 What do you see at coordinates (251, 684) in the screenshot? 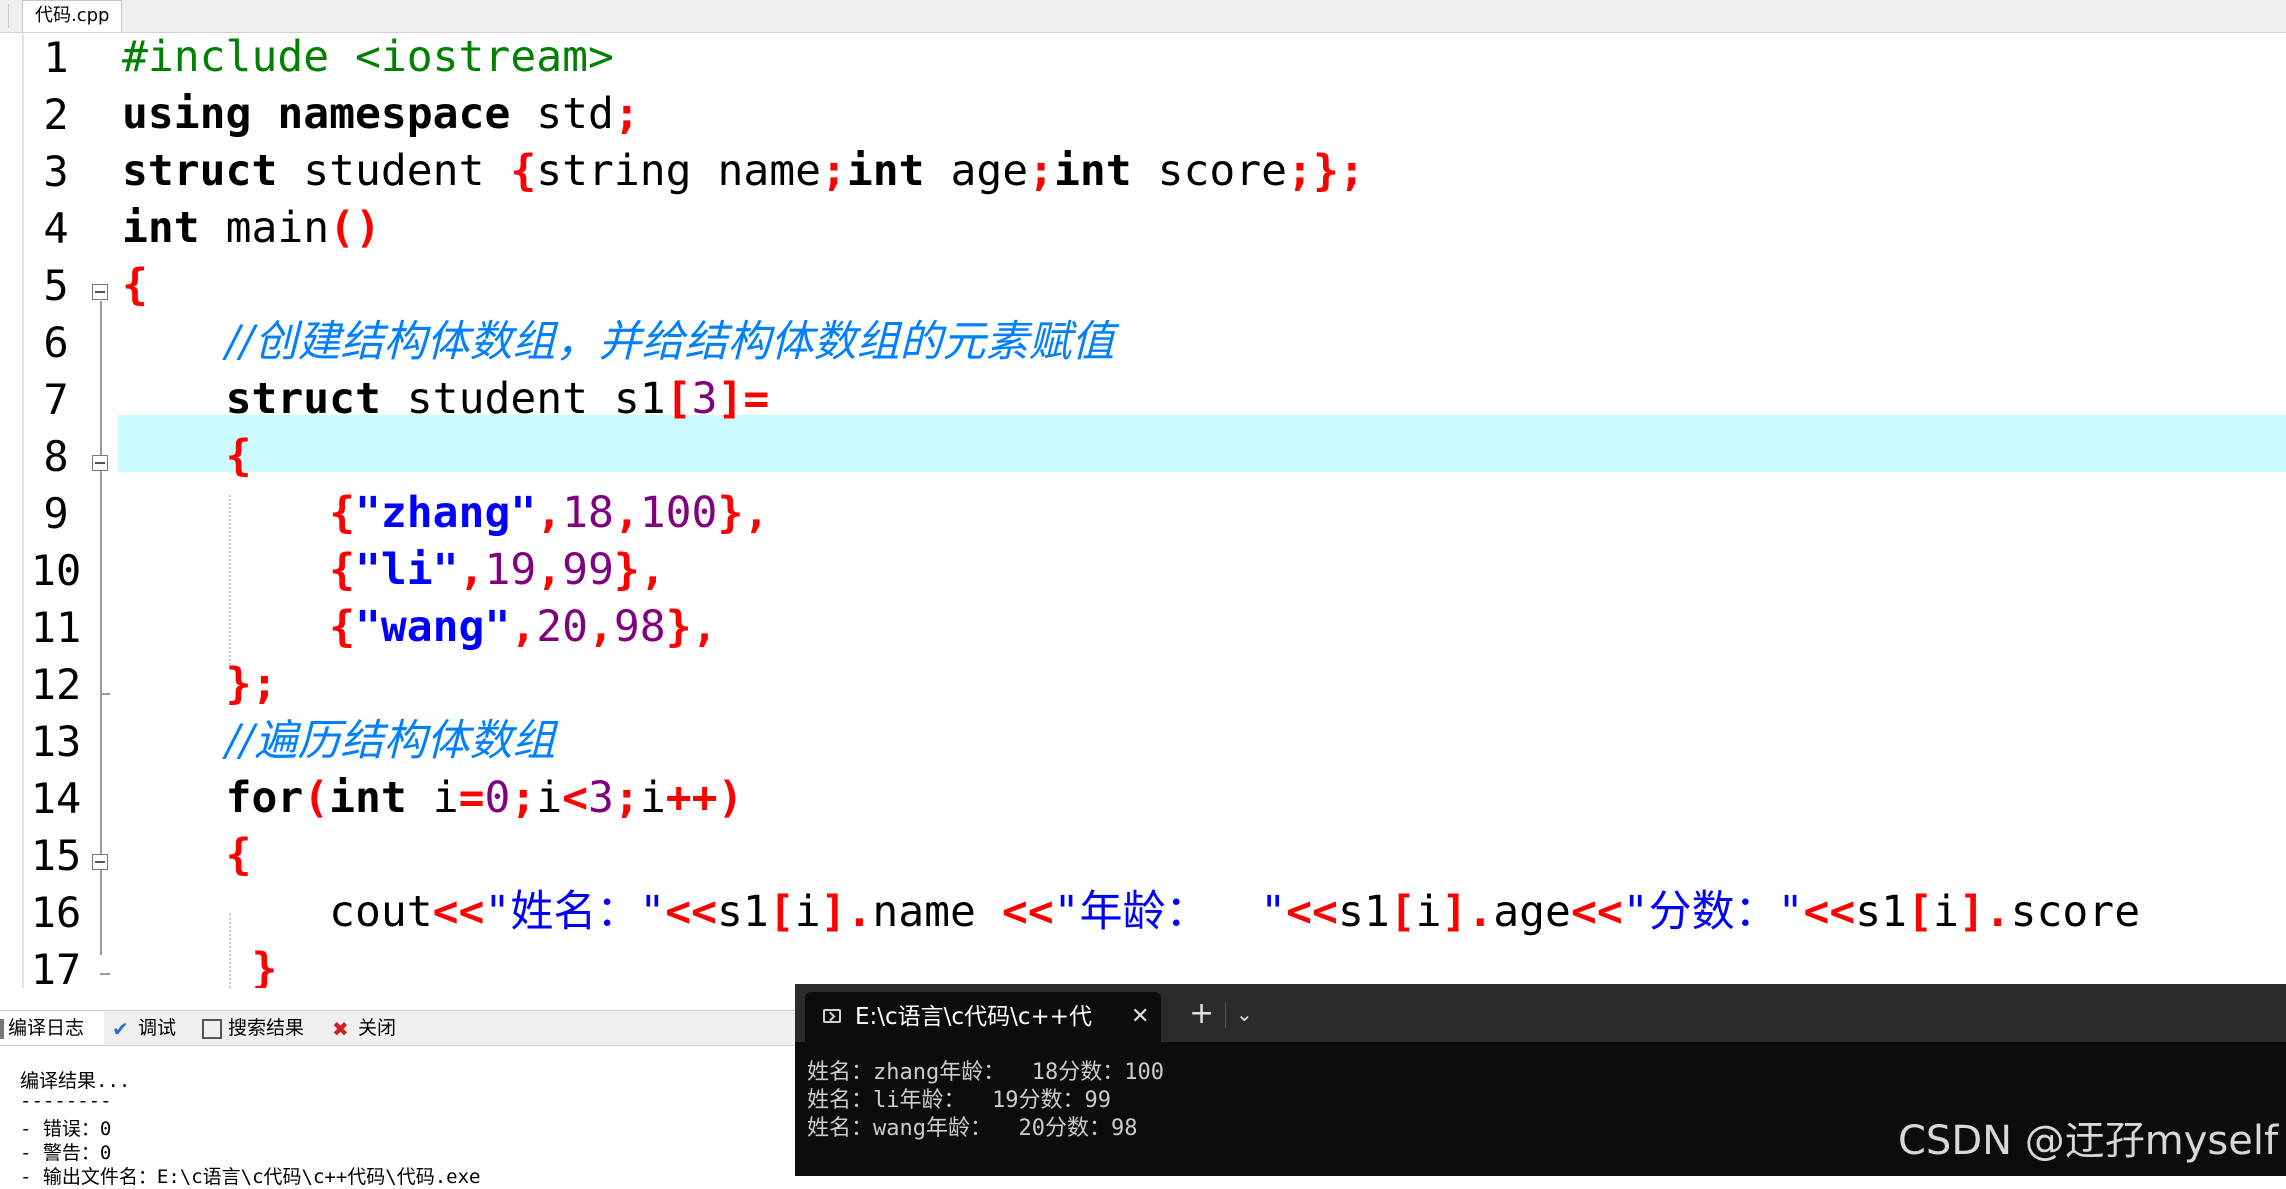
I see `code-line-12: };` at bounding box center [251, 684].